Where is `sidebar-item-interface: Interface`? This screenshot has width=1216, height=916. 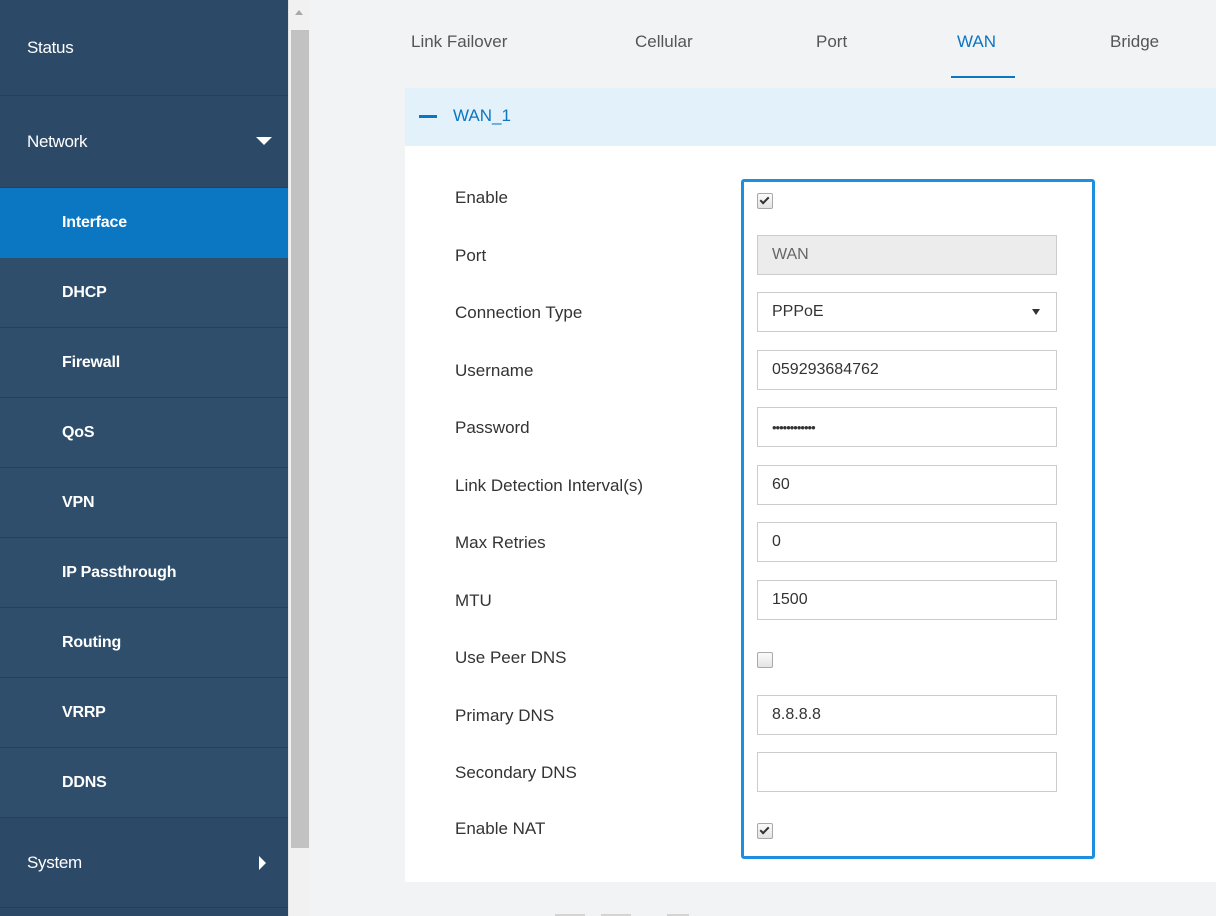 sidebar-item-interface: Interface is located at coordinates (144, 223).